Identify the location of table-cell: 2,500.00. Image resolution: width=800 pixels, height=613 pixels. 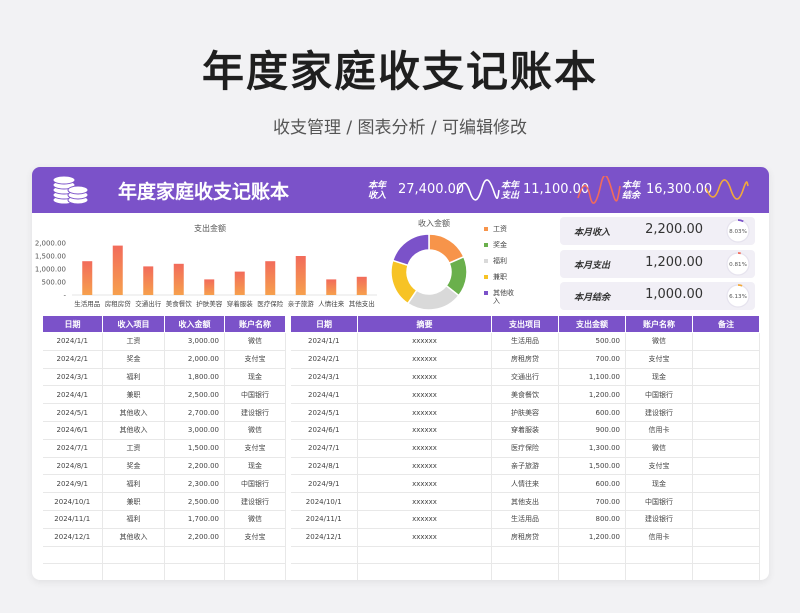
(194, 395).